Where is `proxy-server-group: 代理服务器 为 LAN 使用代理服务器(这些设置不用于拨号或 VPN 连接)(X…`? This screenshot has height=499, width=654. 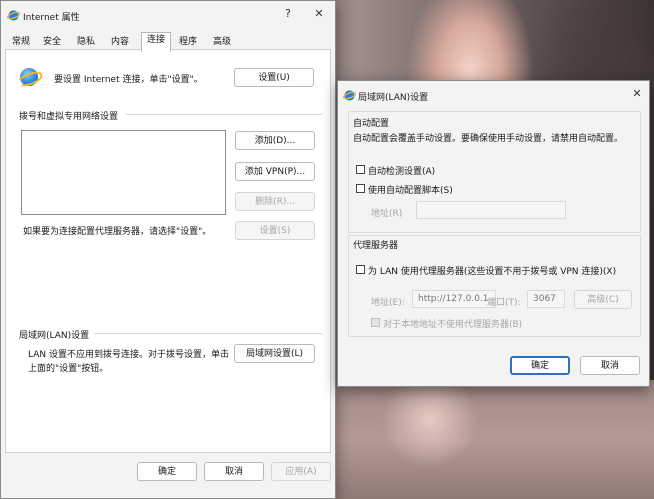 proxy-server-group: 代理服务器 为 LAN 使用代理服务器(这些设置不用于拨号或 VPN 连接)(X… is located at coordinates (494, 286).